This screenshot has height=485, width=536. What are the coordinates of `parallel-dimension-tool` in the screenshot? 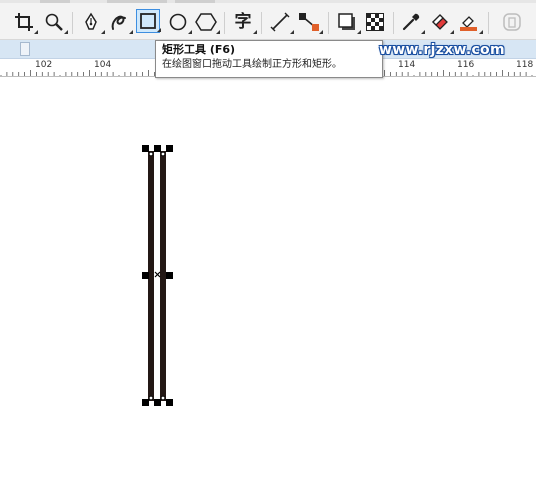 It's located at (281, 22).